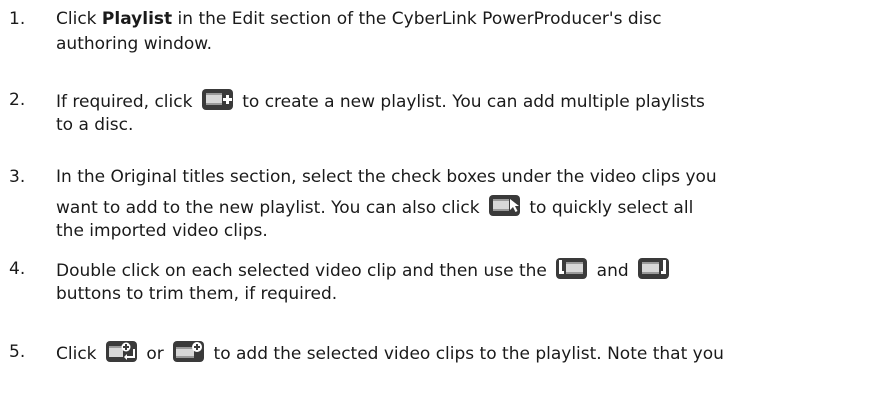 The height and width of the screenshot is (393, 874). What do you see at coordinates (95, 125) in the screenshot?
I see `step-2-line-2: to a disc.` at bounding box center [95, 125].